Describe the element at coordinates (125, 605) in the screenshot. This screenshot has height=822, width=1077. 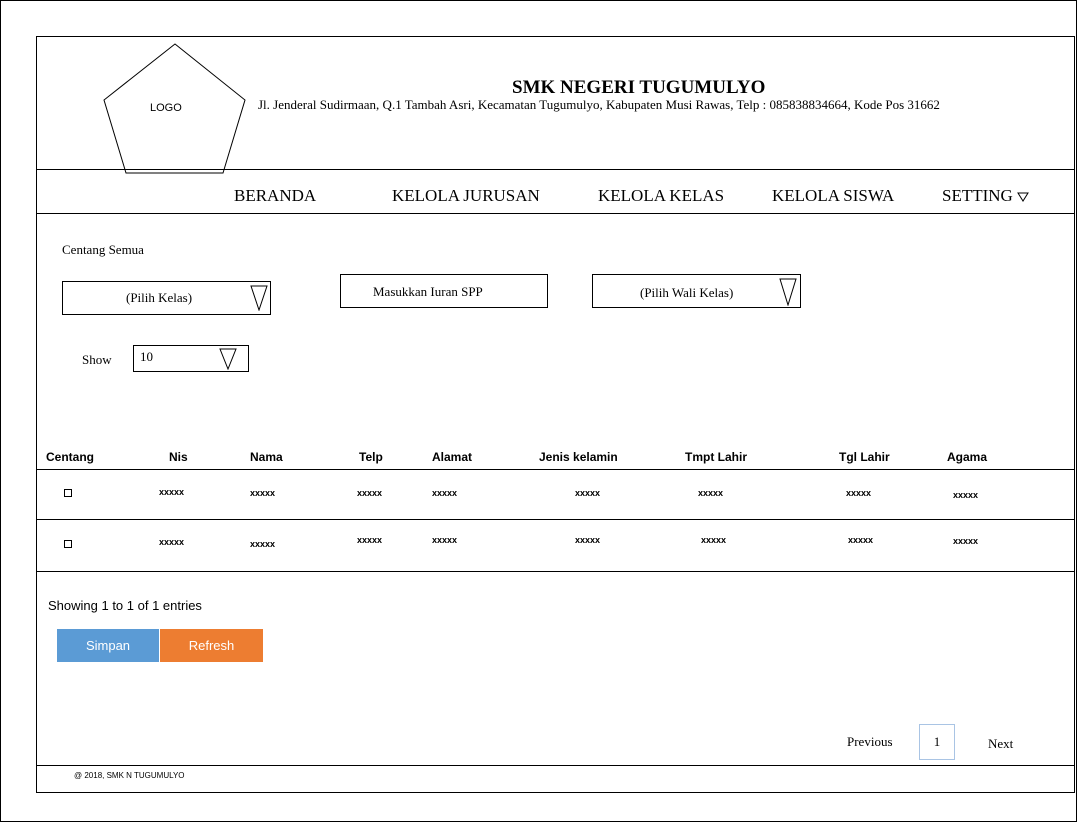
I see `entries-info: Showing 1 to 1 of 1 entries` at that location.